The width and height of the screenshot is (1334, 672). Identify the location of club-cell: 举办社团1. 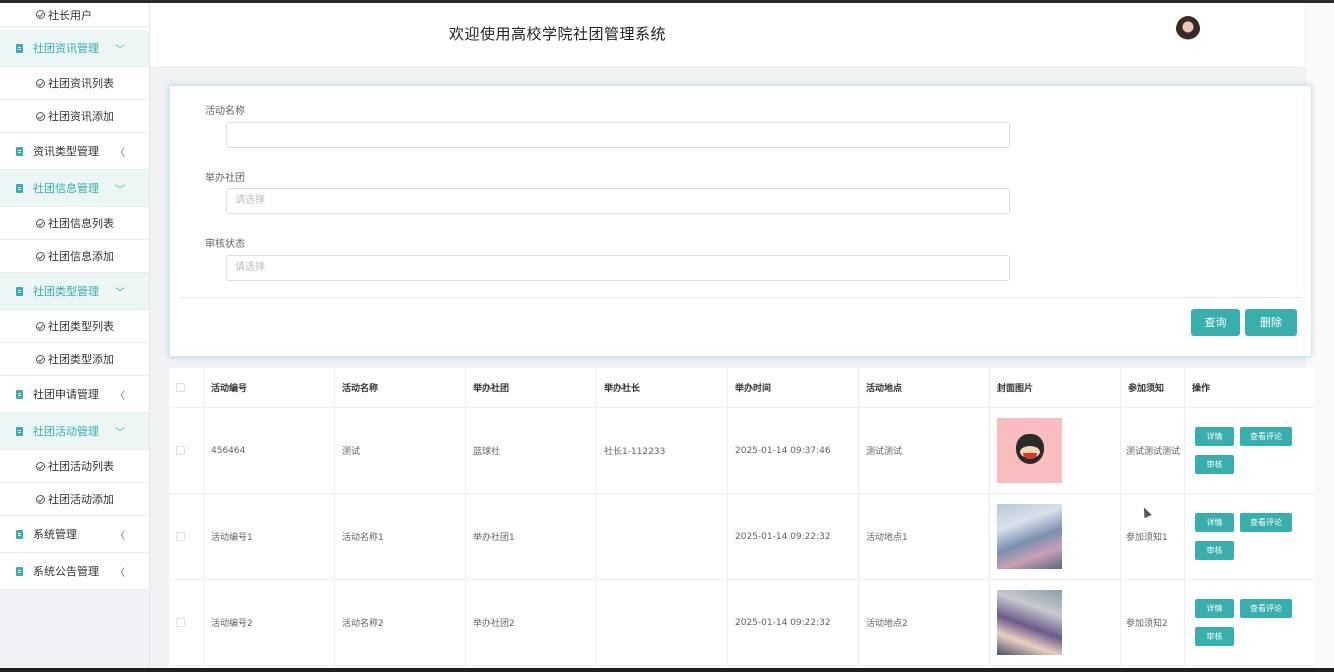
(531, 536).